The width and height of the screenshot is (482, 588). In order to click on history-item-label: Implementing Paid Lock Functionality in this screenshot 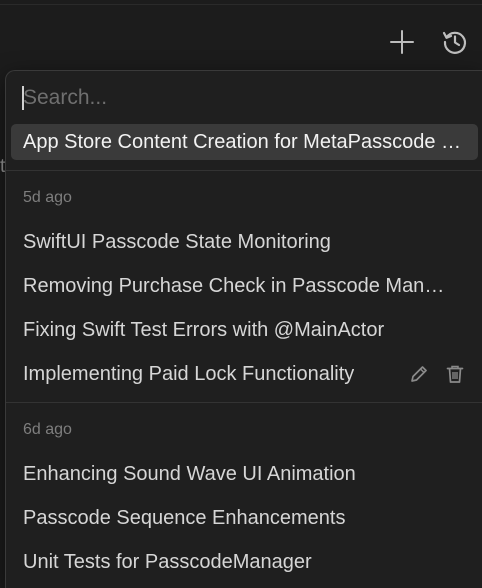, I will do `click(189, 373)`.